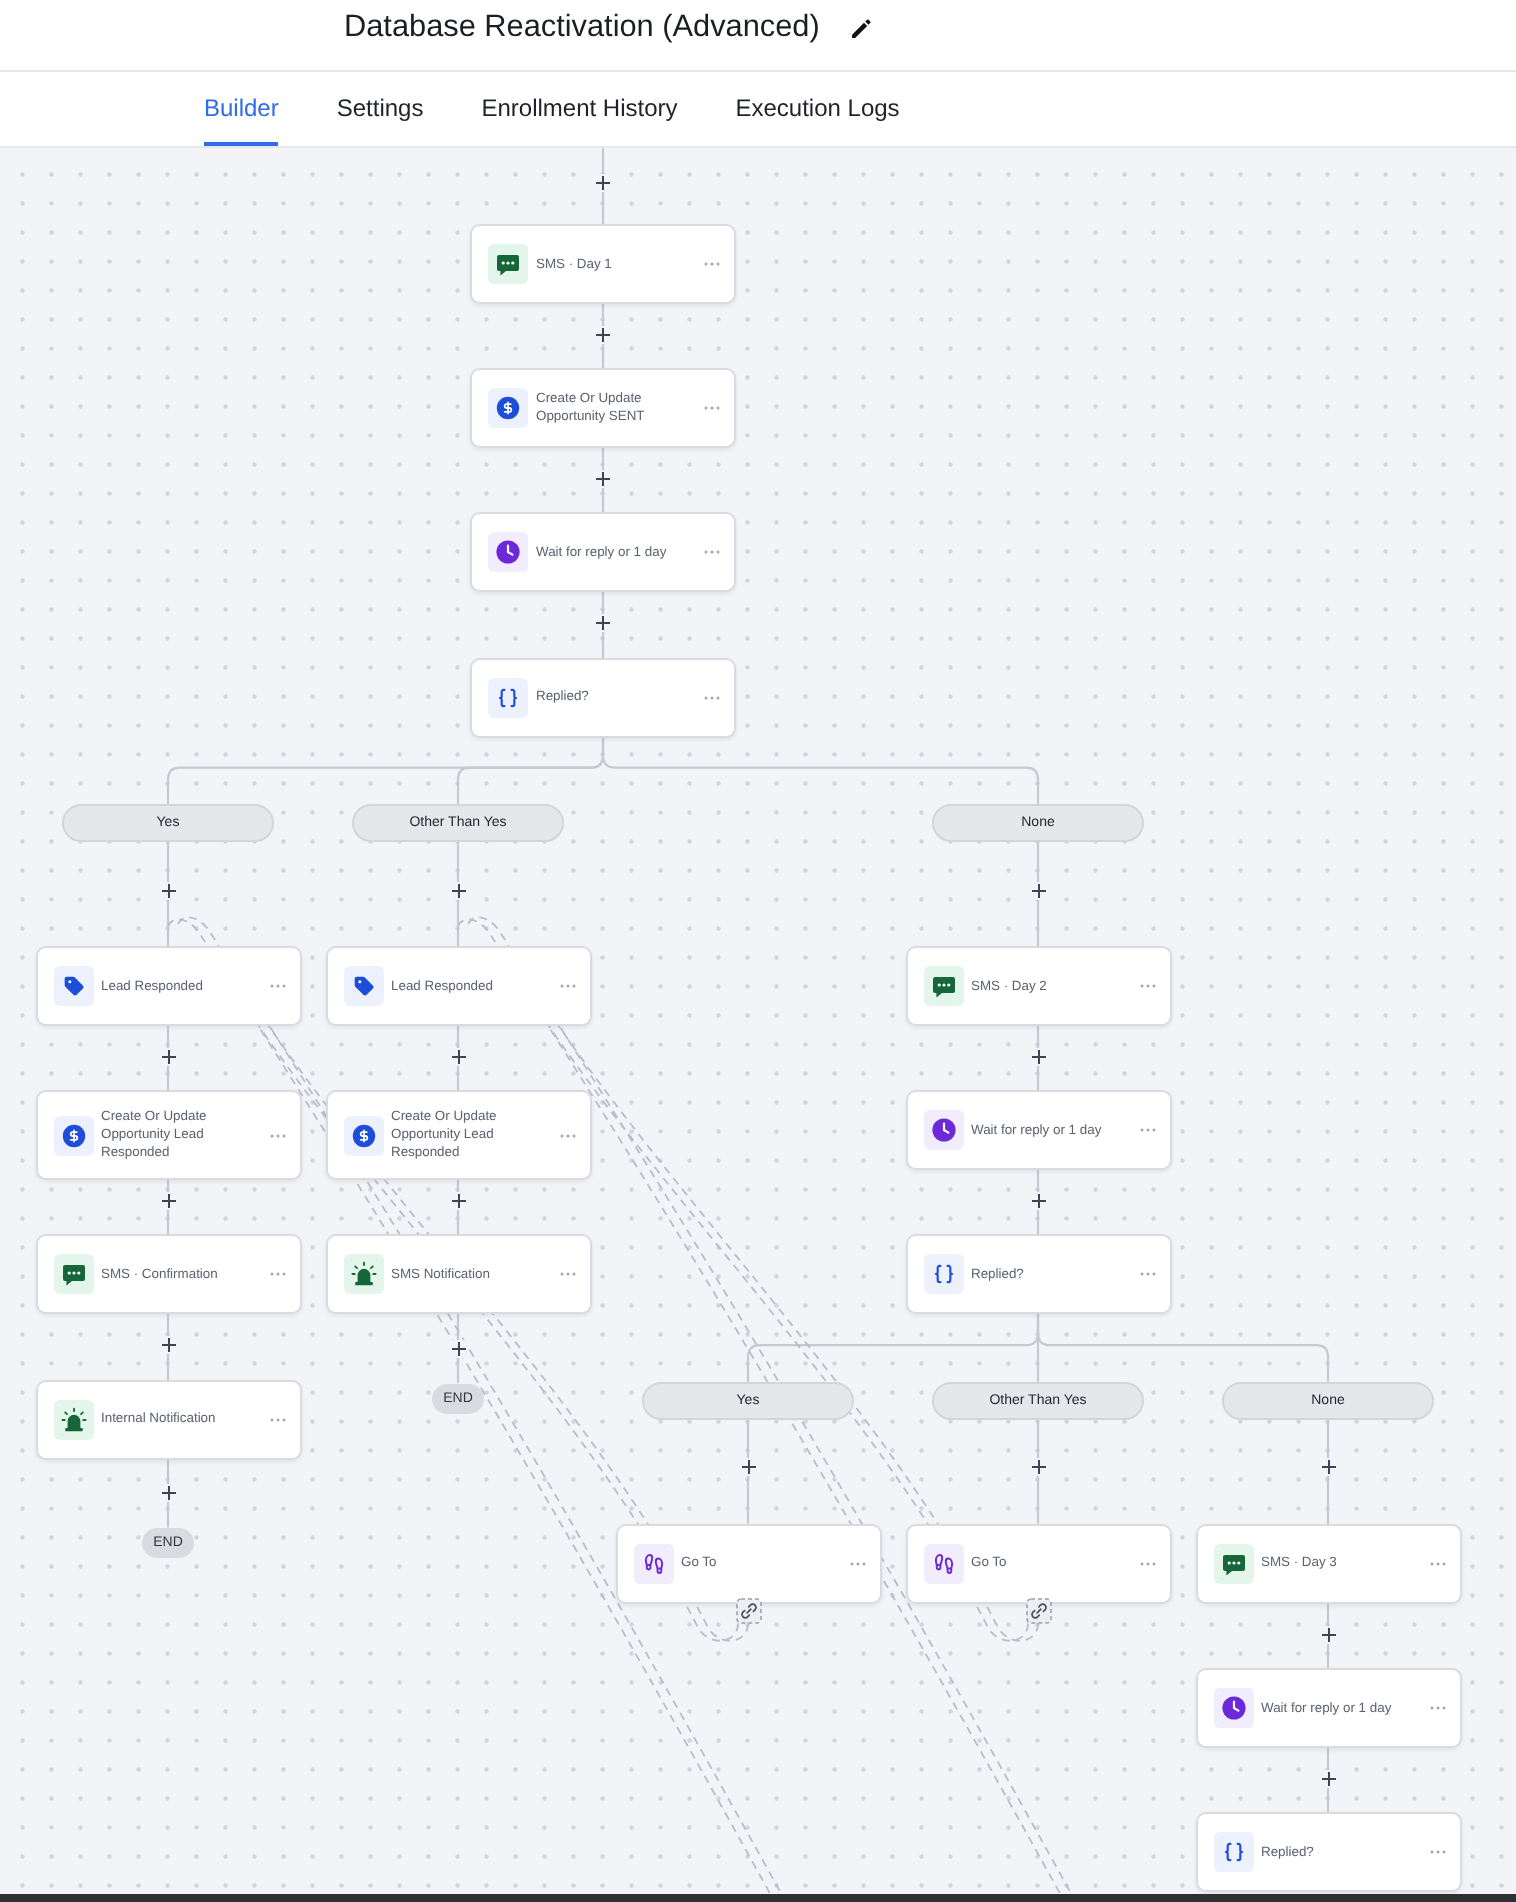  What do you see at coordinates (579, 109) in the screenshot?
I see `tab: Enrollment History` at bounding box center [579, 109].